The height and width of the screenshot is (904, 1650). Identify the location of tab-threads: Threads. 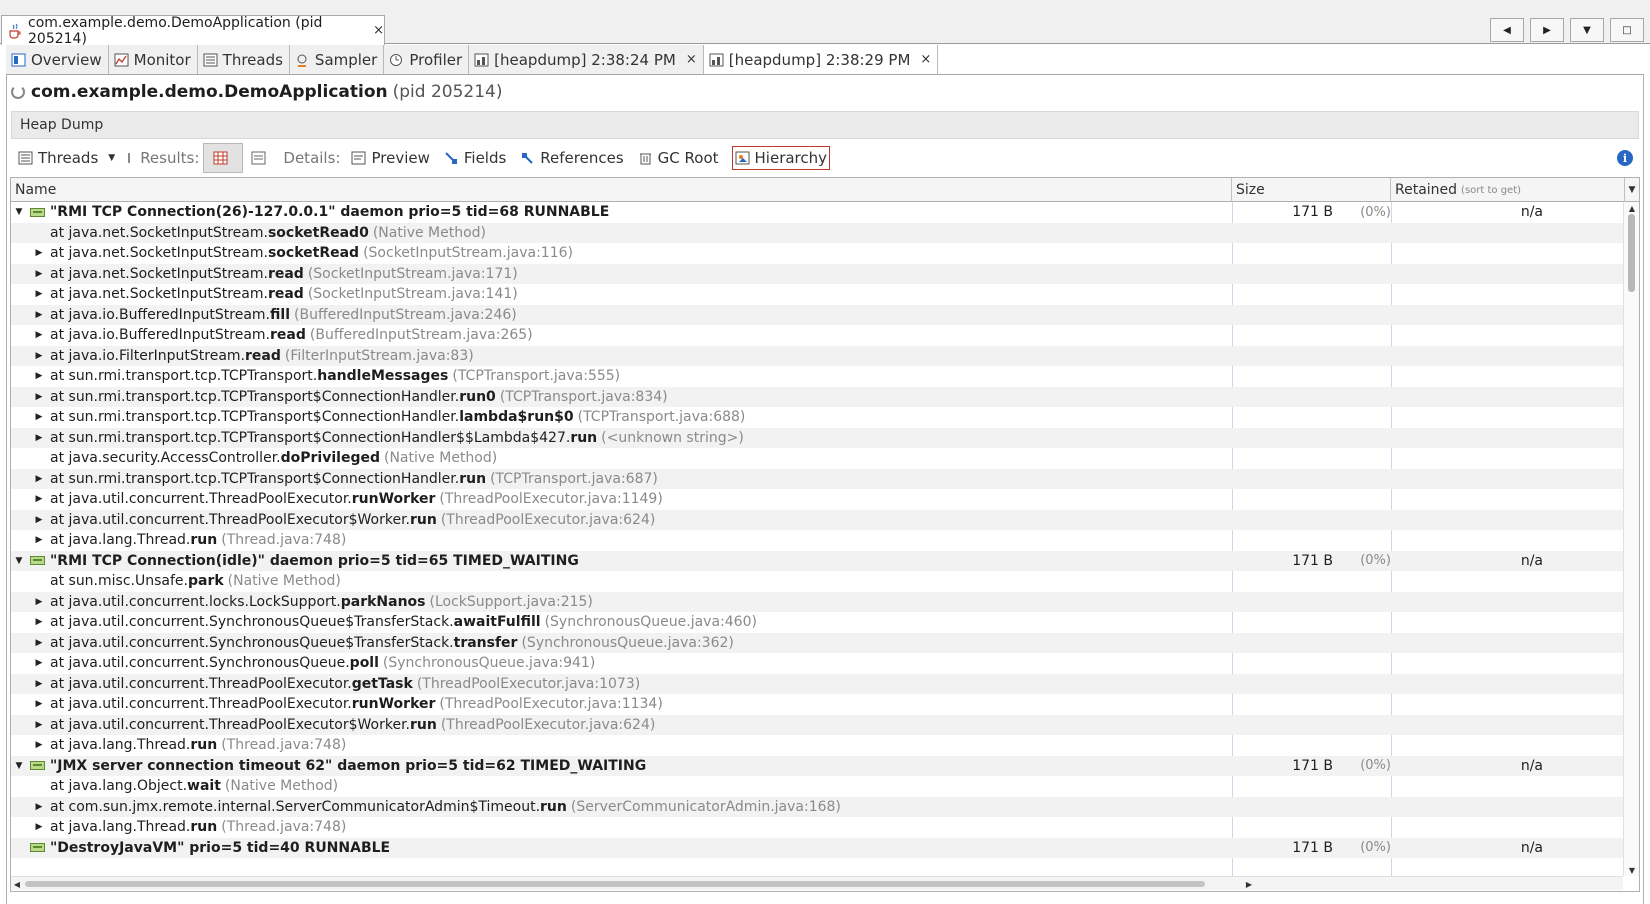
(243, 59).